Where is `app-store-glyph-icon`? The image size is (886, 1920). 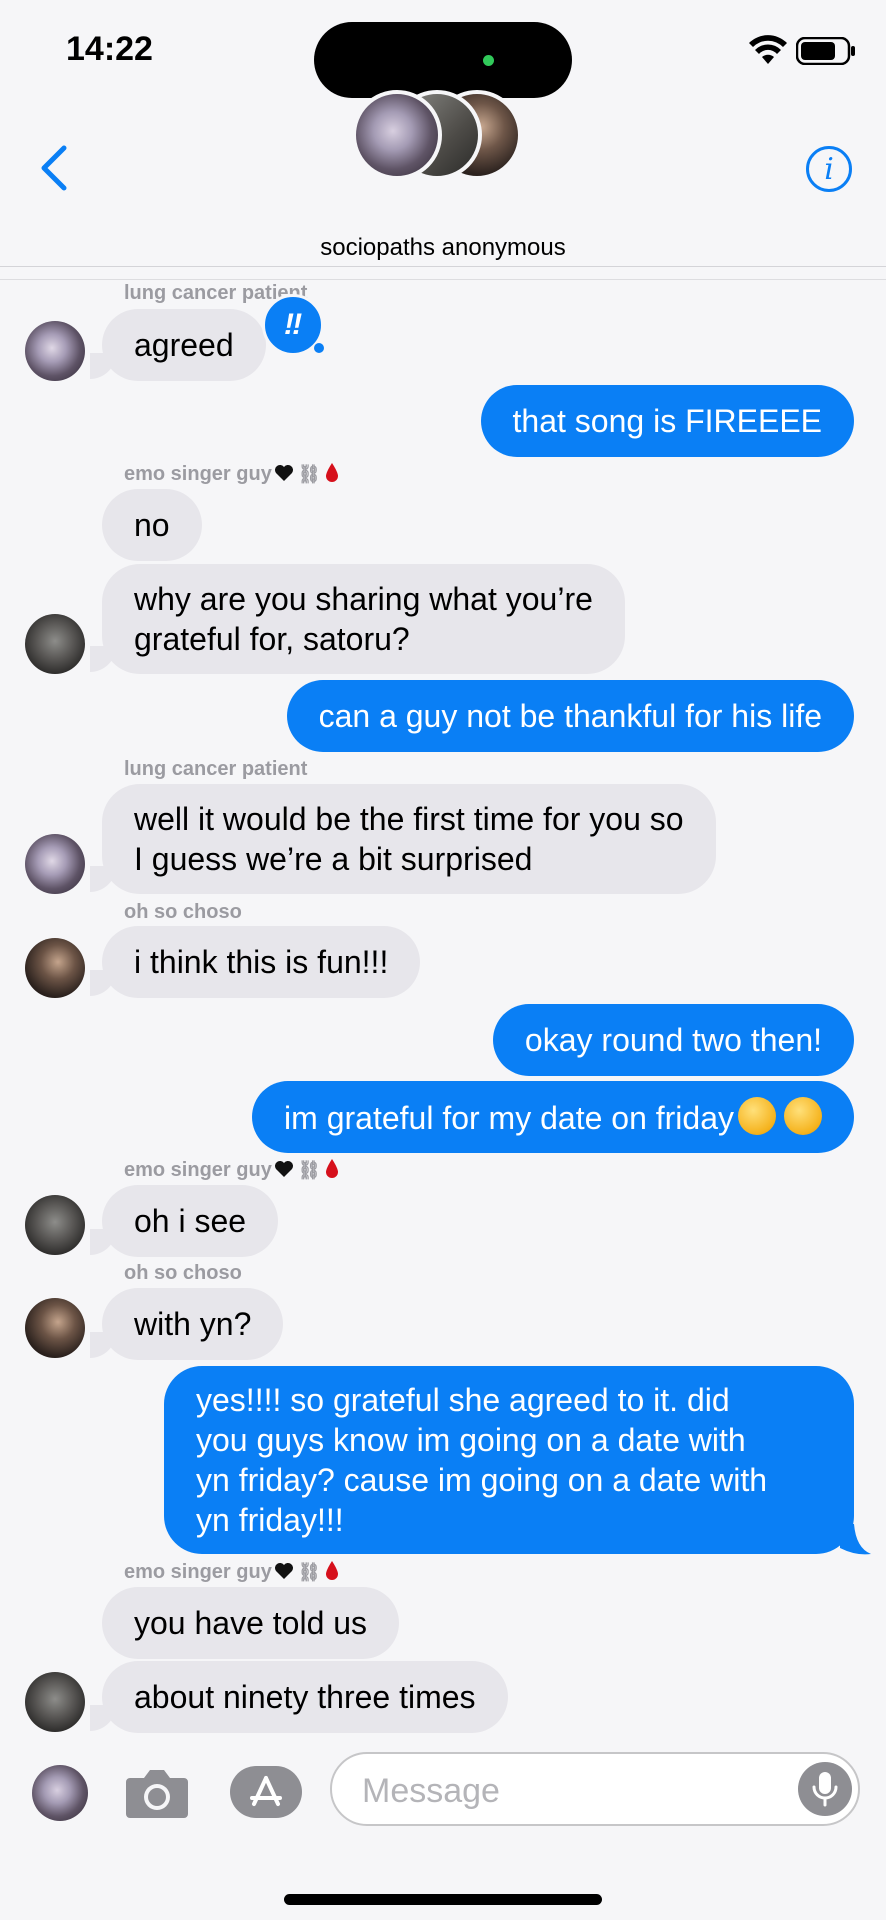 app-store-glyph-icon is located at coordinates (266, 1791).